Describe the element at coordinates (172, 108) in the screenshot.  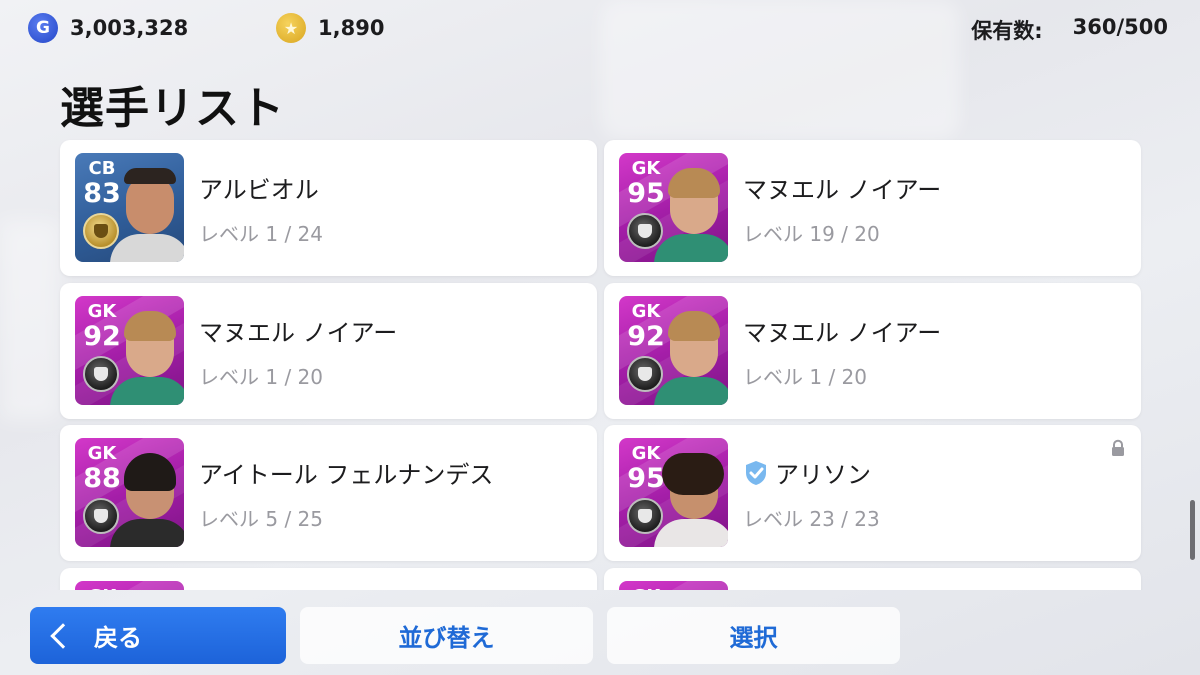
I see `page-title: 選手リスト` at that location.